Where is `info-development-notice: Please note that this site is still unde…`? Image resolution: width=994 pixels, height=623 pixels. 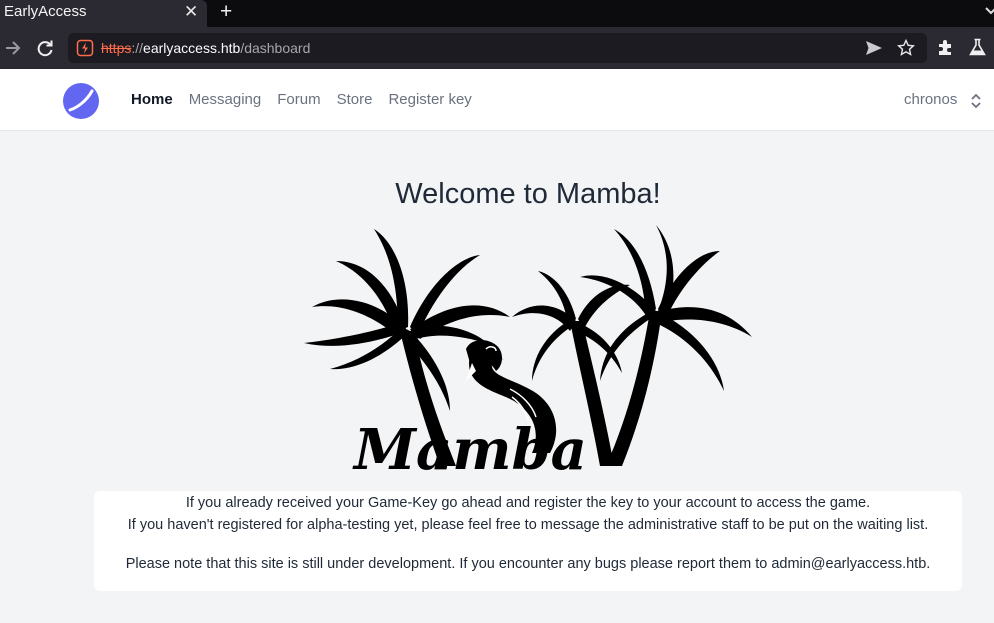
info-development-notice: Please note that this site is still unde… is located at coordinates (528, 564).